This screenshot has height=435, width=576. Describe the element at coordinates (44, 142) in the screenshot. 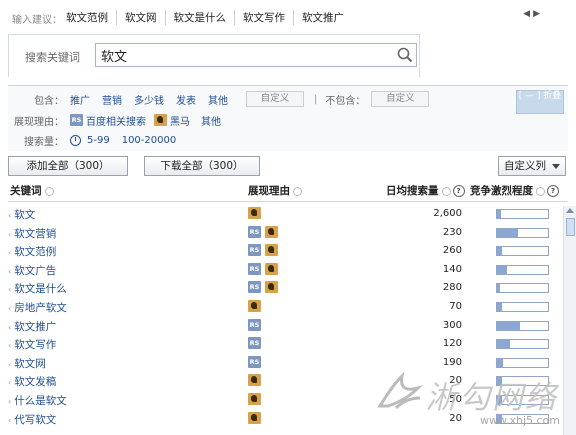

I see `volume-filter-label: 搜索量：` at that location.